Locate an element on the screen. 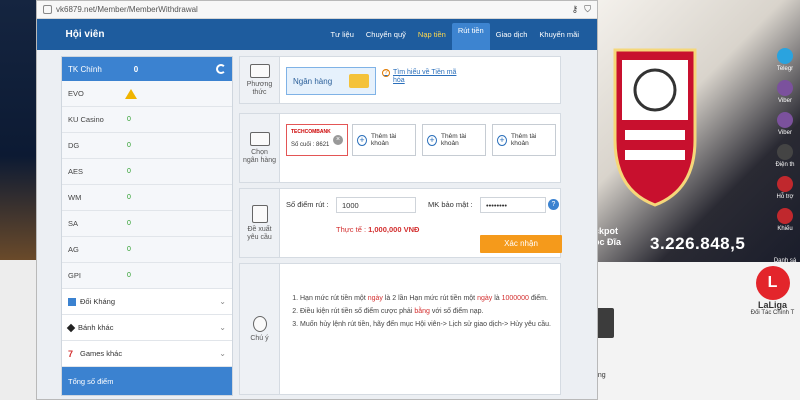  key-icon: ⚷ is located at coordinates (575, 9).